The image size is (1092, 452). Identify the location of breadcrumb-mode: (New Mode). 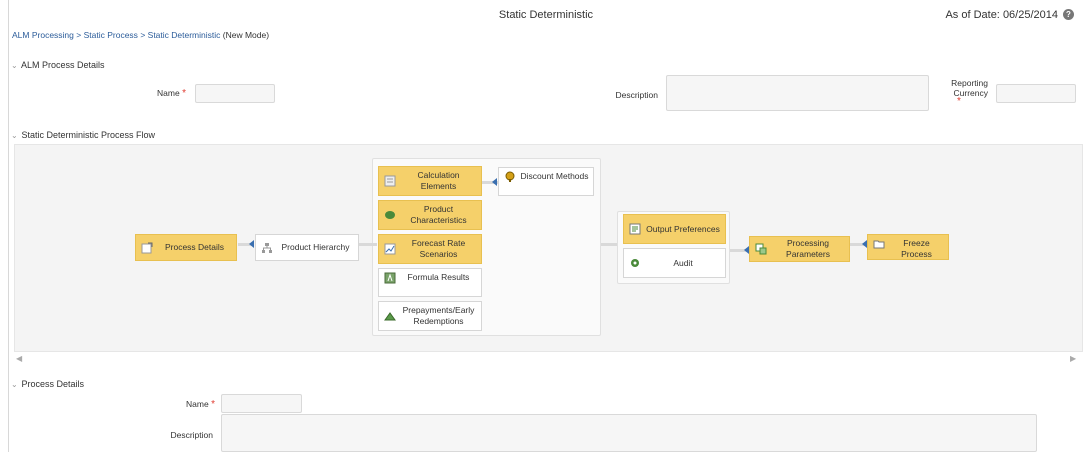
(246, 35).